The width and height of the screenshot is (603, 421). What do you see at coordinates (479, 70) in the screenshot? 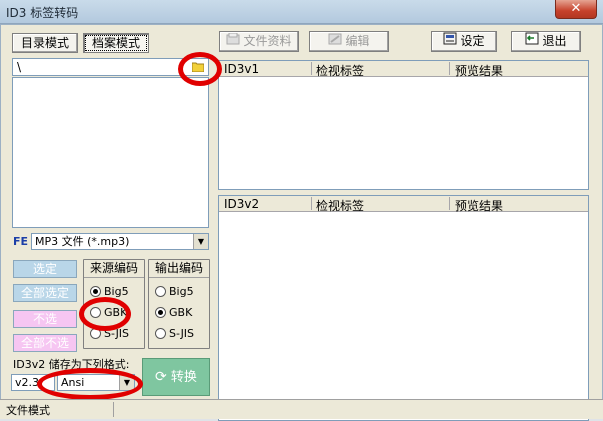
I see `id3v1-col-preview: 预览结果` at bounding box center [479, 70].